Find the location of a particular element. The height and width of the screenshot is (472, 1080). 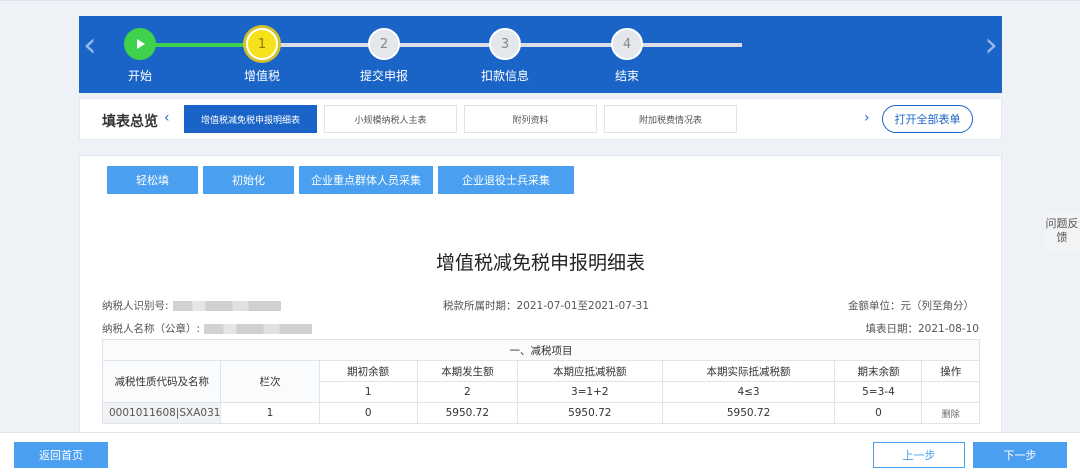

taxpayer-name: 纳税人名称（公章）: is located at coordinates (207, 328).